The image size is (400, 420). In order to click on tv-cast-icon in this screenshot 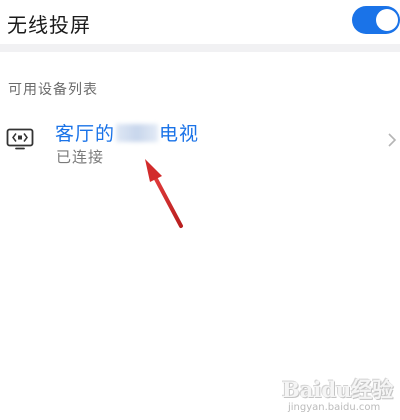, I will do `click(20, 139)`.